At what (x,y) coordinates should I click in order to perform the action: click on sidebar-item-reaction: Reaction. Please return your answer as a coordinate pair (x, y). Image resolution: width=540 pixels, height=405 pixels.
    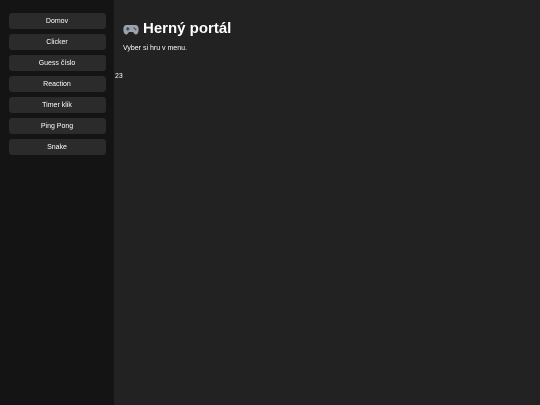
    Looking at the image, I should click on (57, 84).